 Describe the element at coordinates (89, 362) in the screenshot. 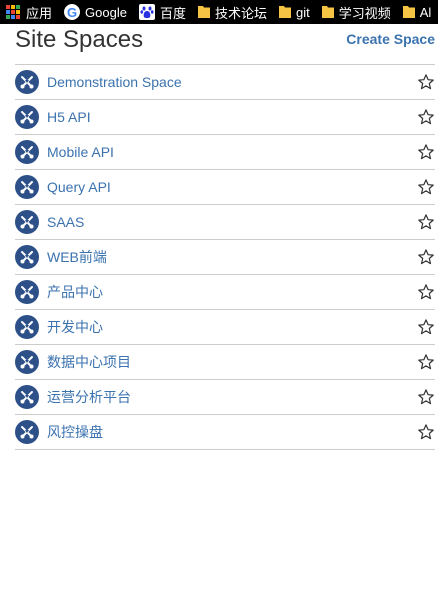

I see `space-link: 数据中心项目` at that location.